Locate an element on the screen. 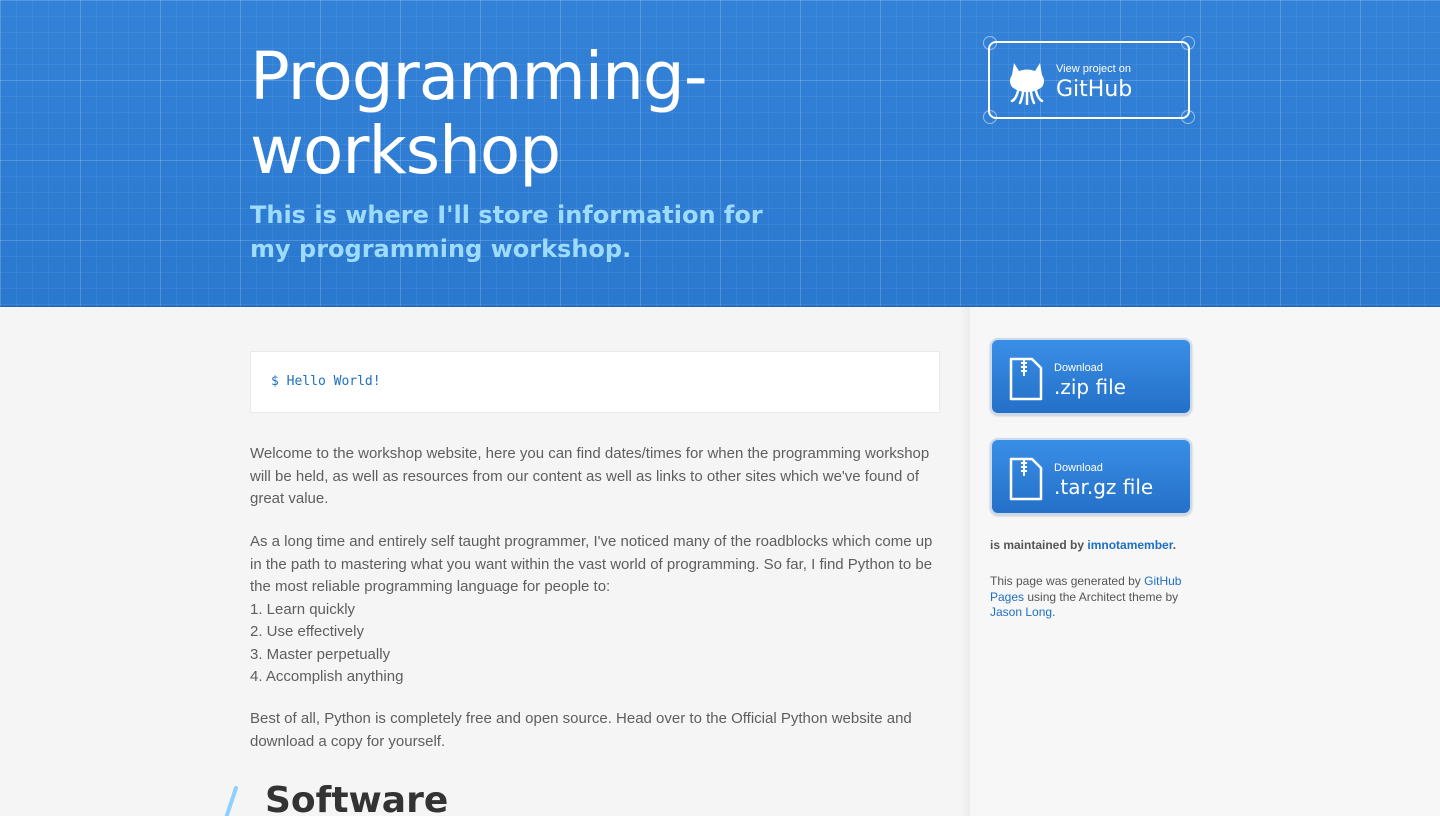  site-title: Programming-workshop is located at coordinates (479, 113).